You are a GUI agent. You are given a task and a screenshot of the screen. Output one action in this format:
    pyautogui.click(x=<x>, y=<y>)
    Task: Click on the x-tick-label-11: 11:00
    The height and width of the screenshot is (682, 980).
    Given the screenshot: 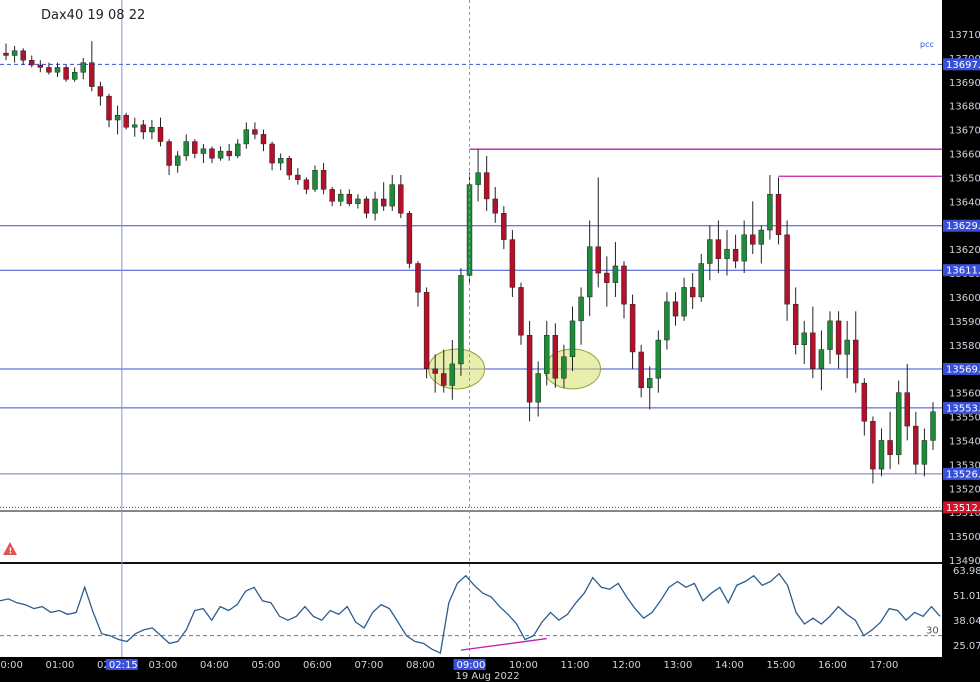 What is the action you would take?
    pyautogui.click(x=575, y=665)
    